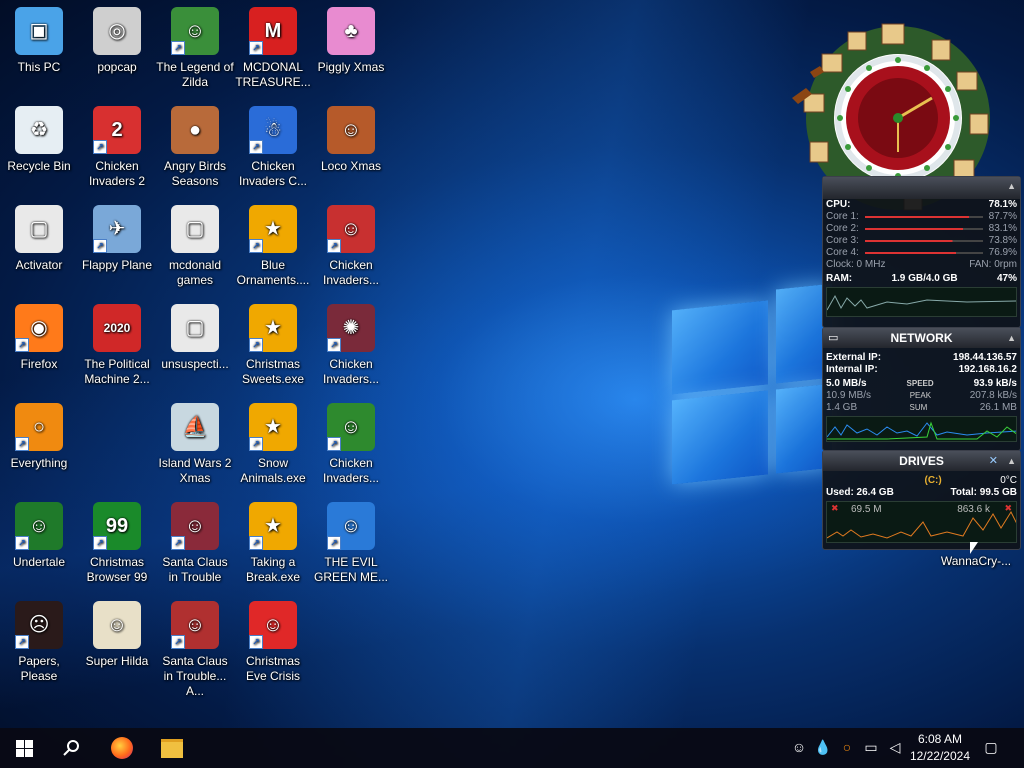 This screenshot has width=1024, height=768. What do you see at coordinates (871, 747) in the screenshot?
I see `network-icon: ▭` at bounding box center [871, 747].